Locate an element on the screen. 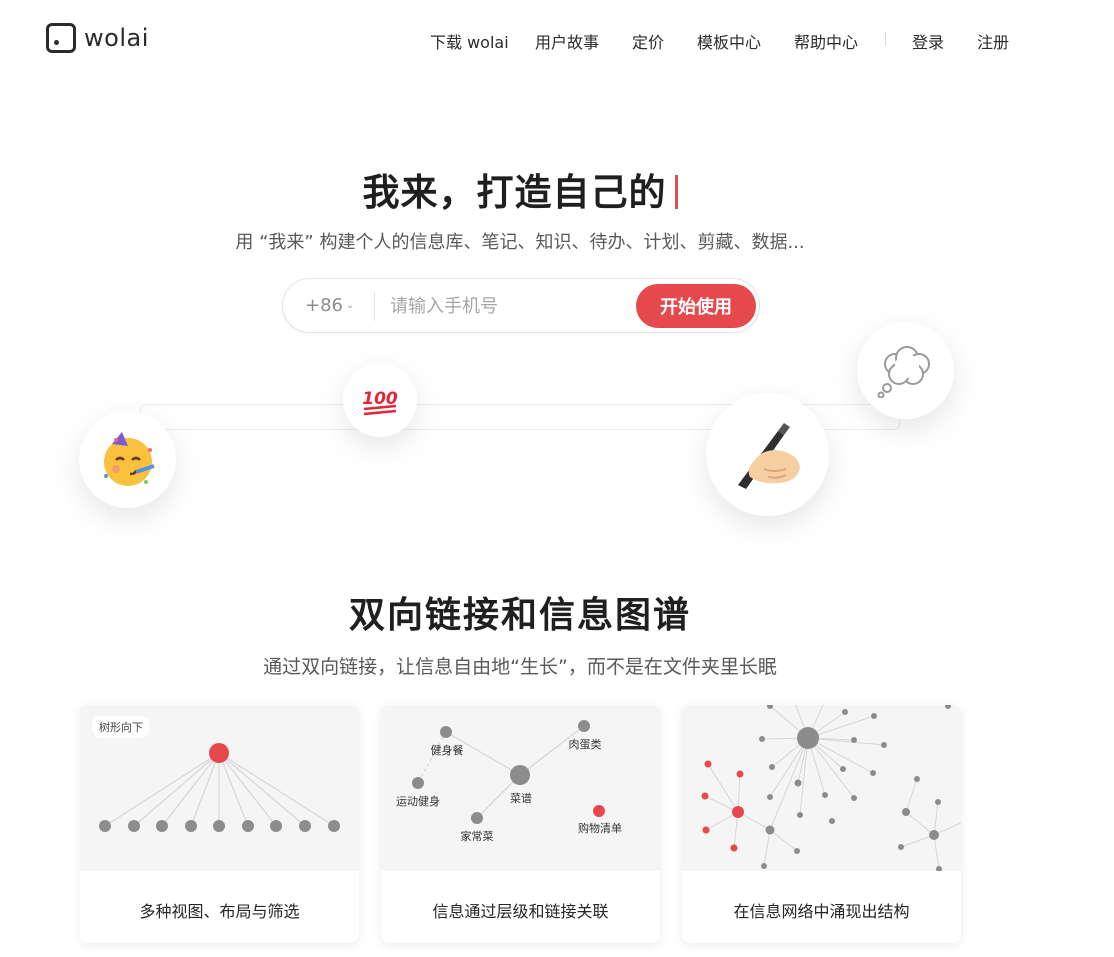 This screenshot has width=1114, height=957. node-label-fitness-meal: 健身餐 is located at coordinates (447, 750).